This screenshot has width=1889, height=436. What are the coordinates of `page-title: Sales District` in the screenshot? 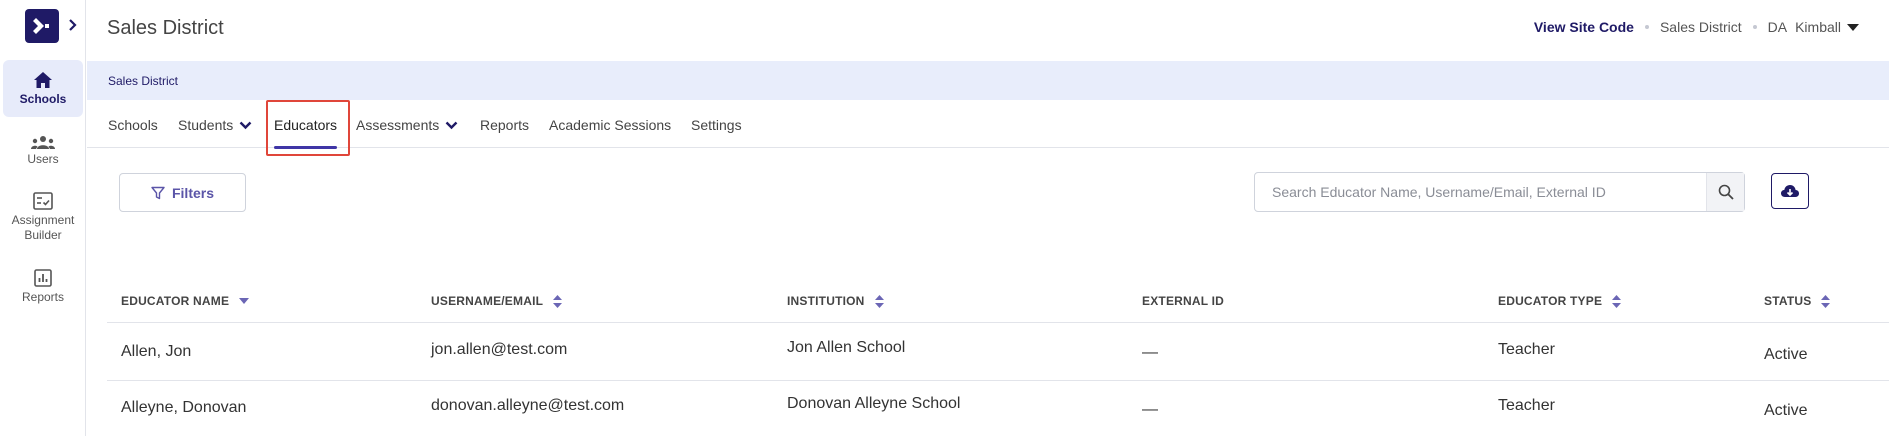 It's located at (165, 28).